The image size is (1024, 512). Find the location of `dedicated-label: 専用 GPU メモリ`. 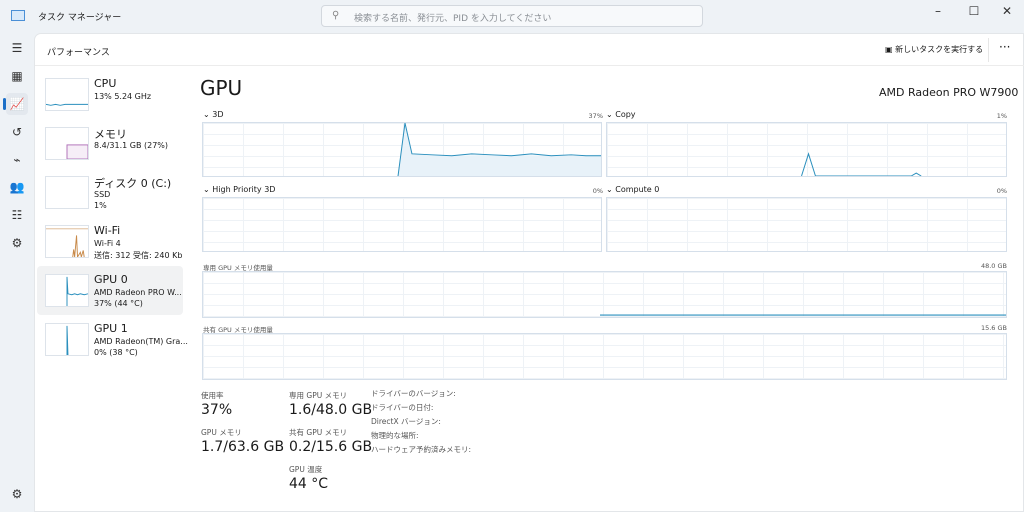

dedicated-label: 専用 GPU メモリ is located at coordinates (318, 395).